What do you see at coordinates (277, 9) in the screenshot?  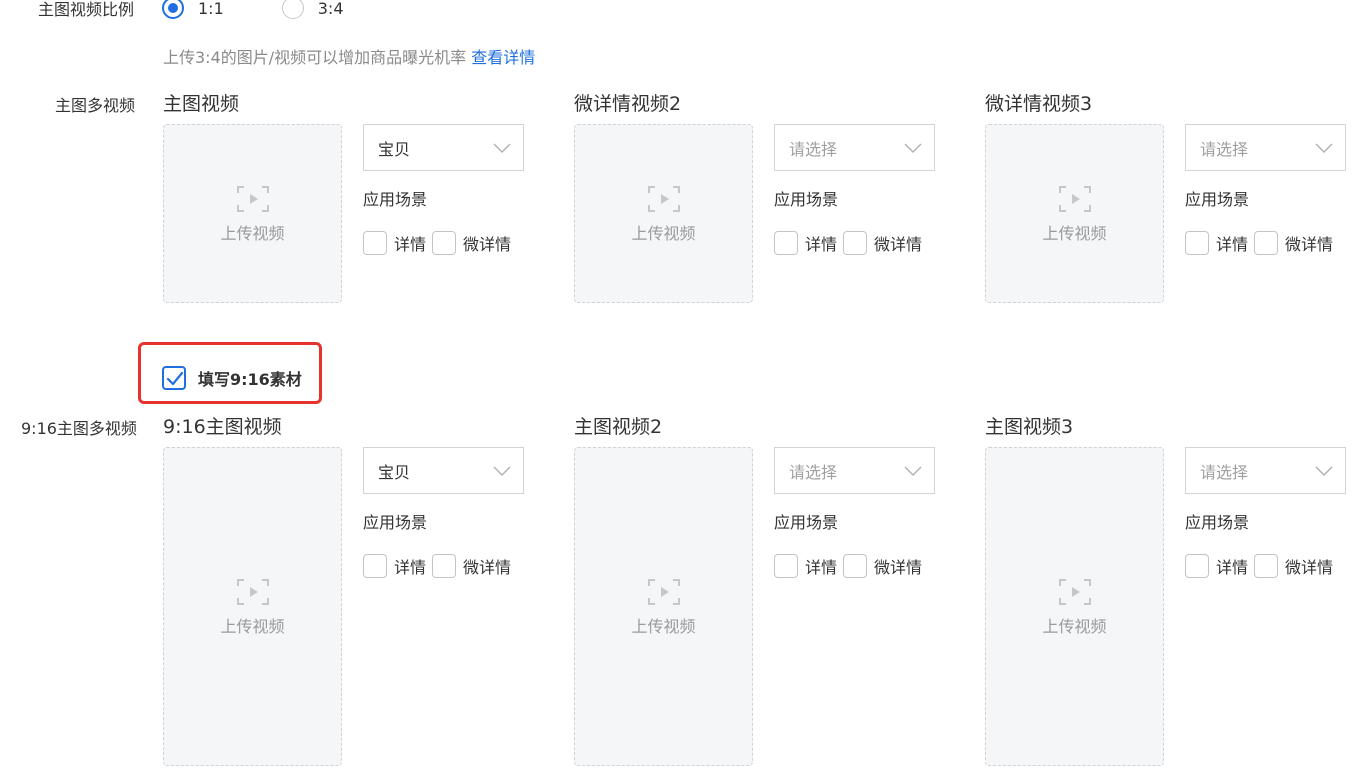 I see `ratio-radio-group: 1:1 3:4` at bounding box center [277, 9].